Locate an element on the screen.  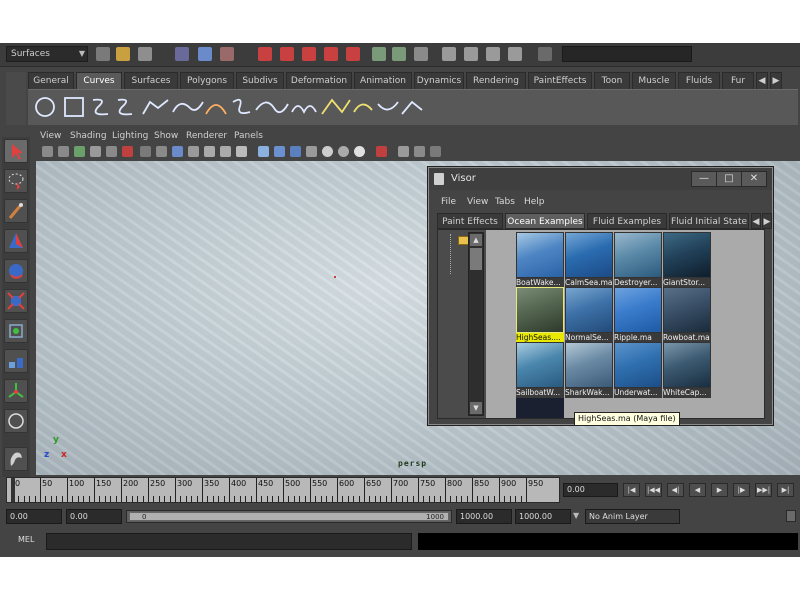
visor-tab-fluid-examples: Fluid Examples is located at coordinates (627, 221).